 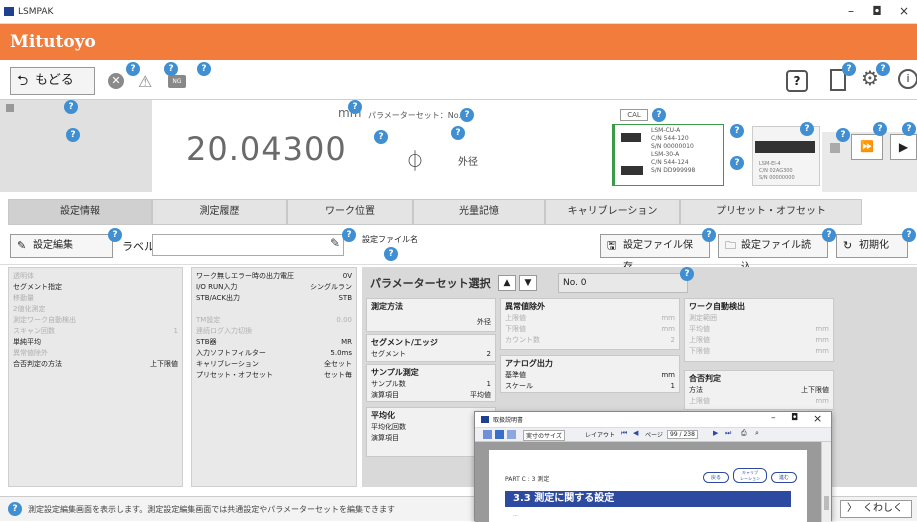 I want to click on list-item: セグメント指定, so click(x=37, y=287).